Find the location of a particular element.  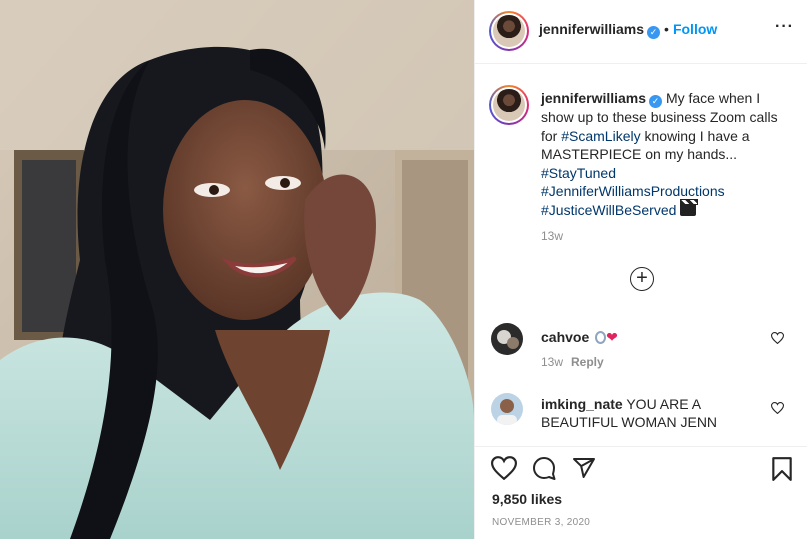

hashtag-justicewillbeserved: #JusticeWillBeServed is located at coordinates (608, 210).